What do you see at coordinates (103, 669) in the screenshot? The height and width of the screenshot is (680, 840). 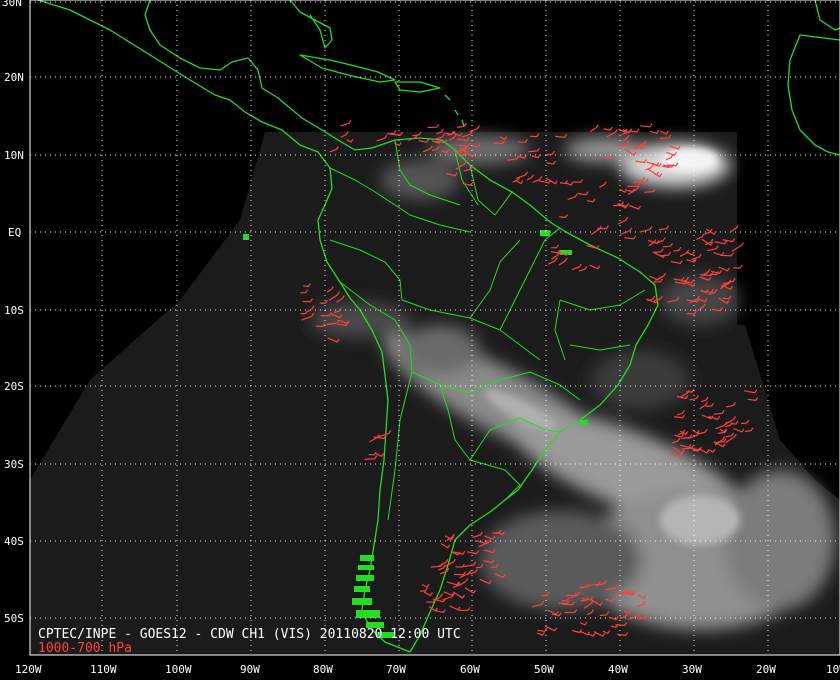 I see `lon-label-110w: 110W` at bounding box center [103, 669].